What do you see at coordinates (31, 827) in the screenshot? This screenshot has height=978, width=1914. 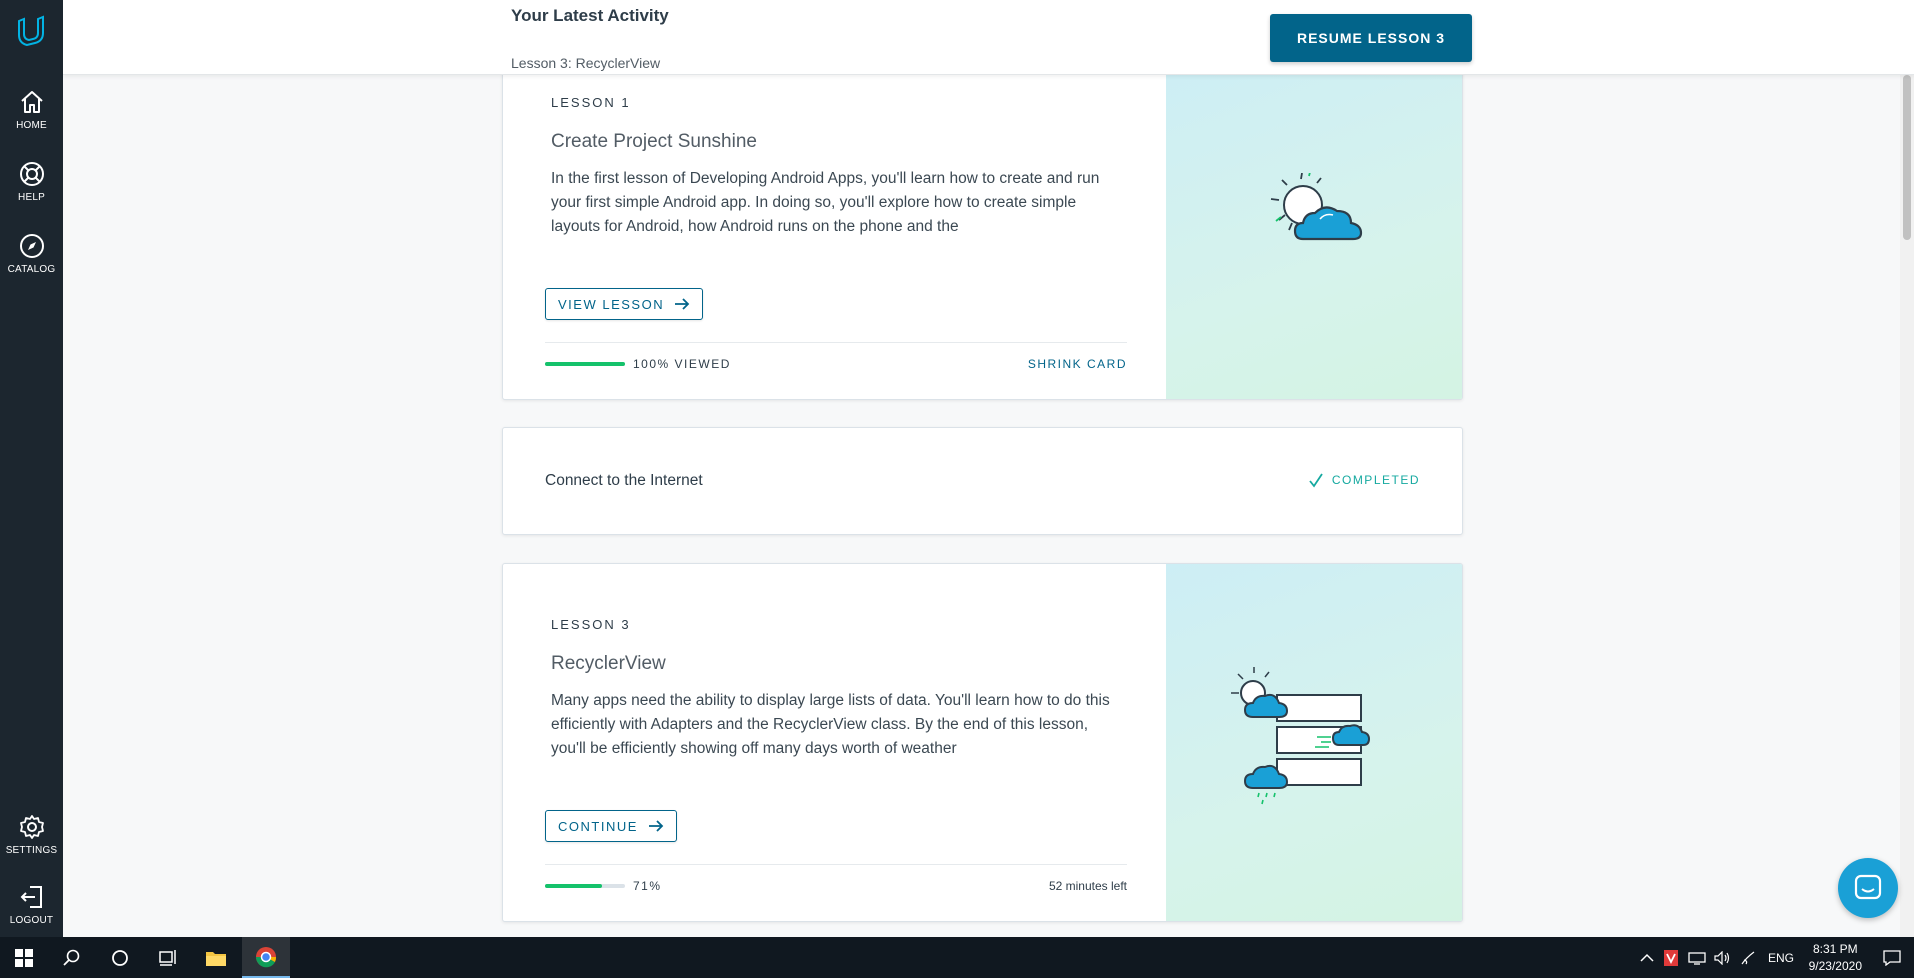 I see `gear-icon` at bounding box center [31, 827].